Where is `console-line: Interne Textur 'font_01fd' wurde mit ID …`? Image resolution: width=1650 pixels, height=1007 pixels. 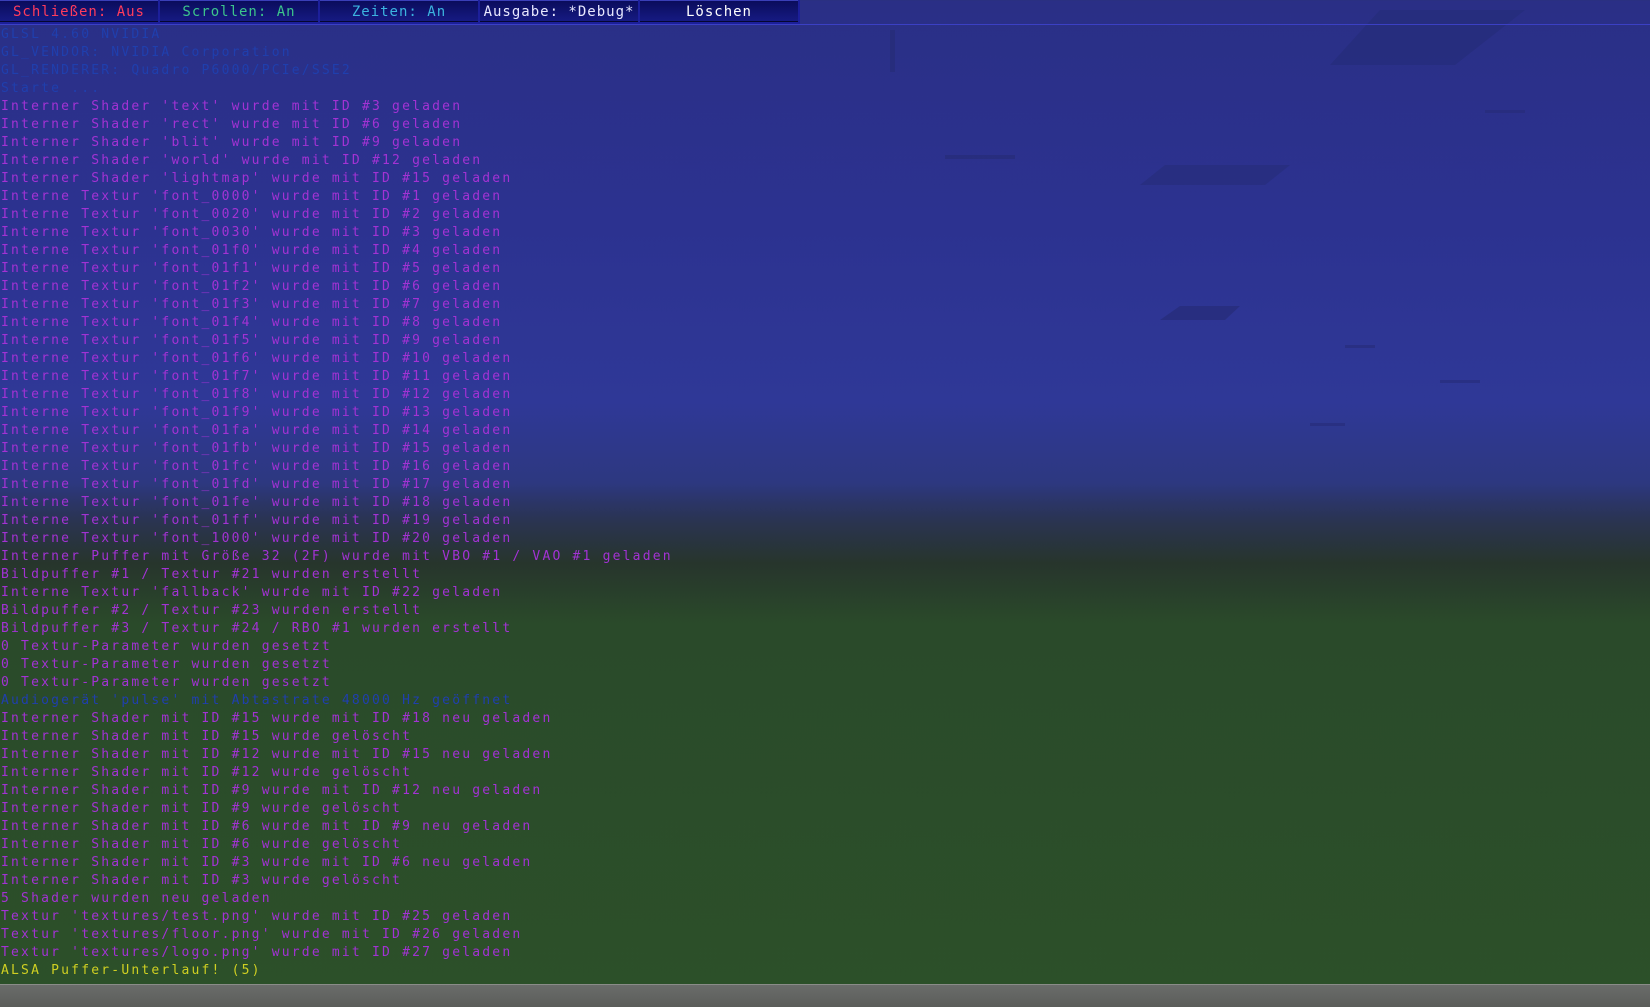 console-line: Interne Textur 'font_01fd' wurde mit ID … is located at coordinates (257, 484).